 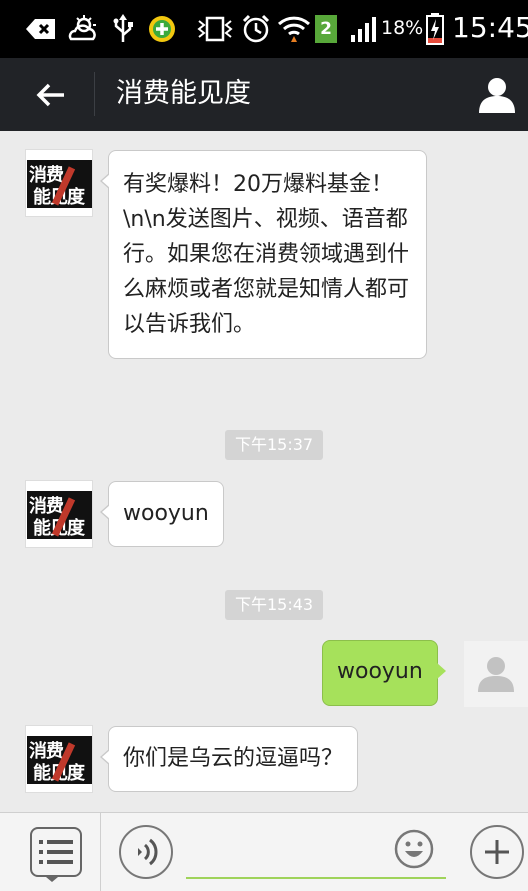 I want to click on title-bar: 消费能见度, so click(x=264, y=94).